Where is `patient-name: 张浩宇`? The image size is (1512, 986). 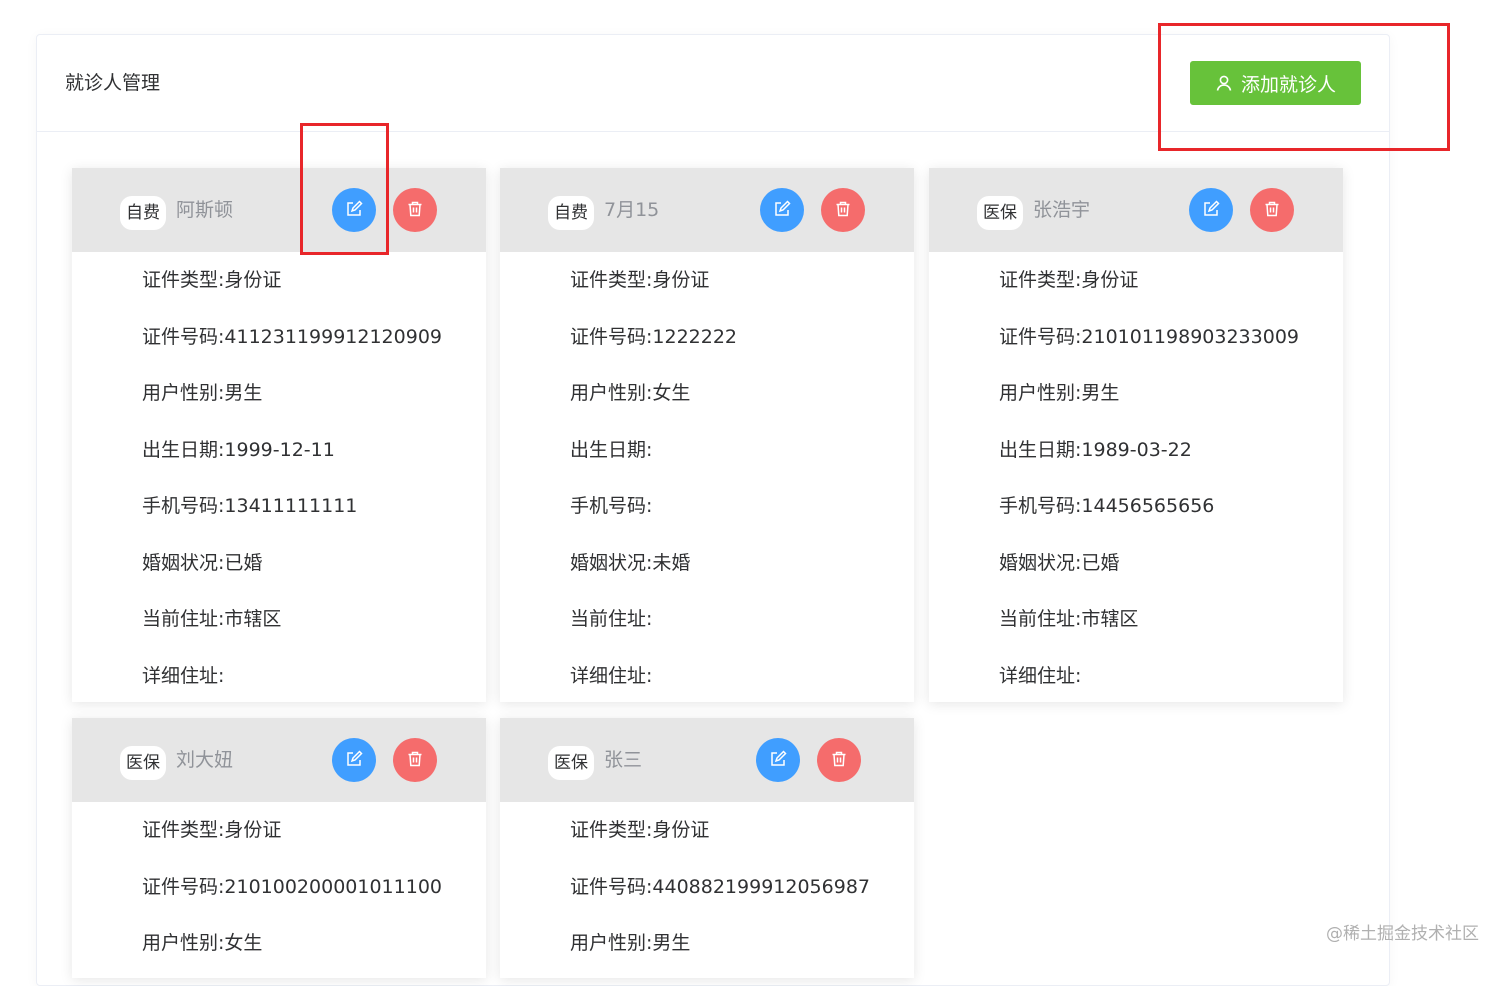
patient-name: 张浩宇 is located at coordinates (1062, 210).